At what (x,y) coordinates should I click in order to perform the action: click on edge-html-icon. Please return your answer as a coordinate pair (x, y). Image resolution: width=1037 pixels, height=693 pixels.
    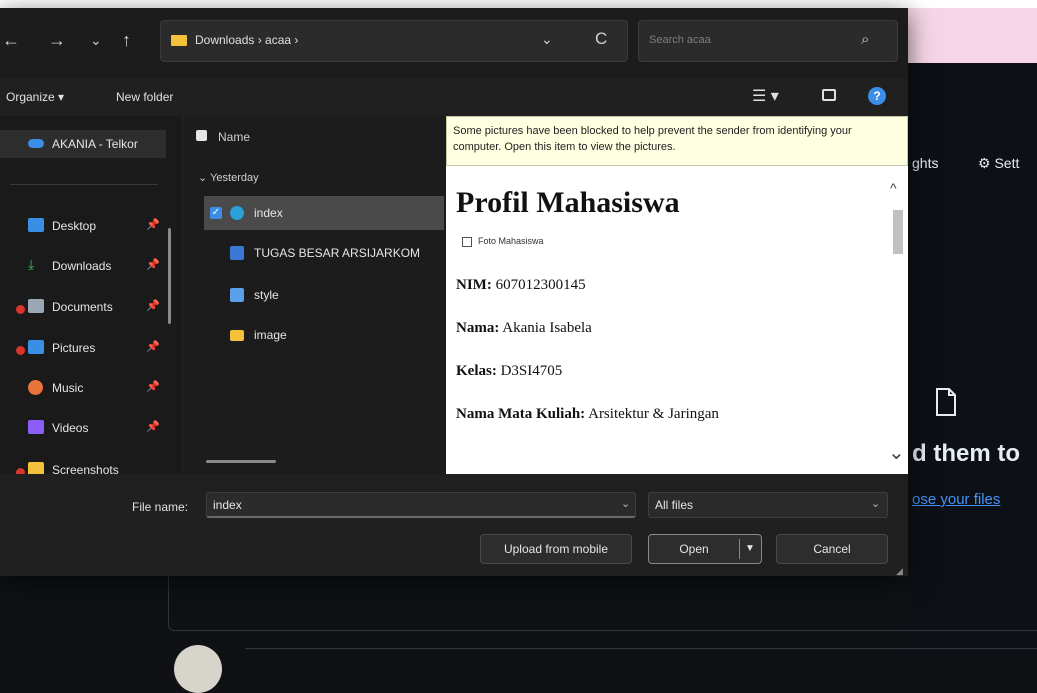
    Looking at the image, I should click on (237, 213).